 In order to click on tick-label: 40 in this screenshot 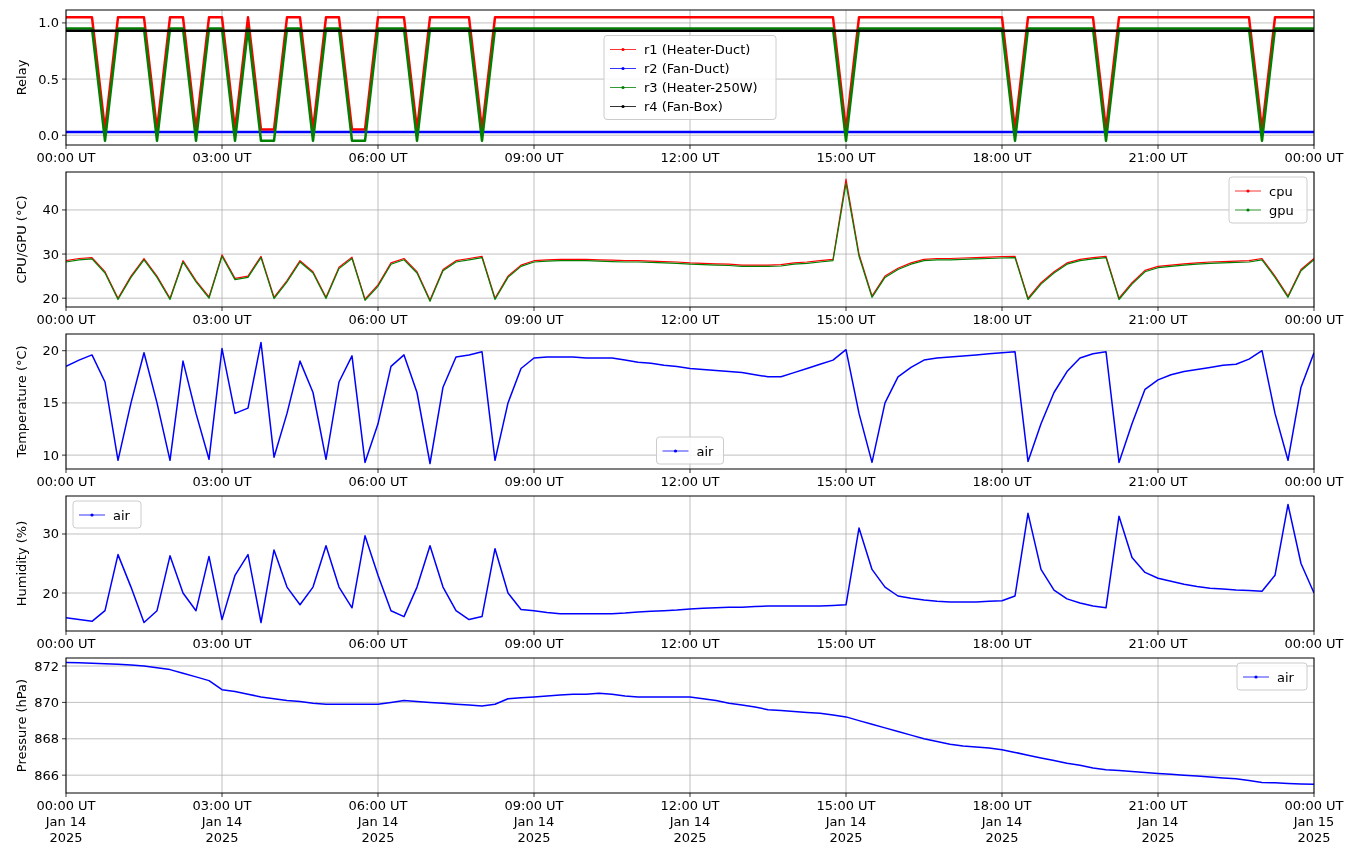, I will do `click(50, 210)`.